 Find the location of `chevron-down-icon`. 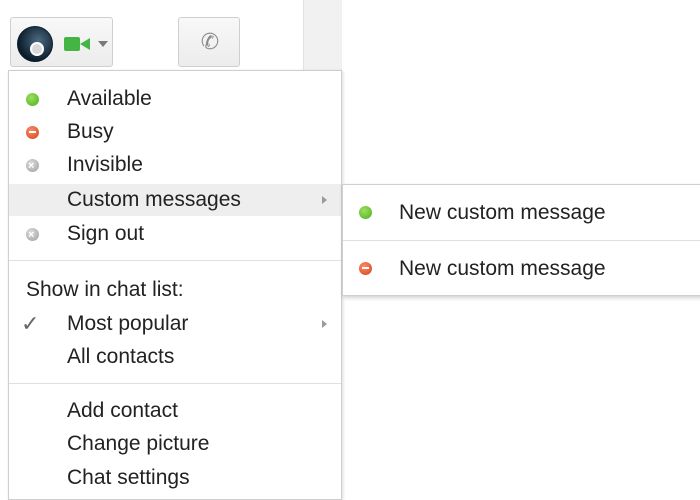

chevron-down-icon is located at coordinates (103, 44).